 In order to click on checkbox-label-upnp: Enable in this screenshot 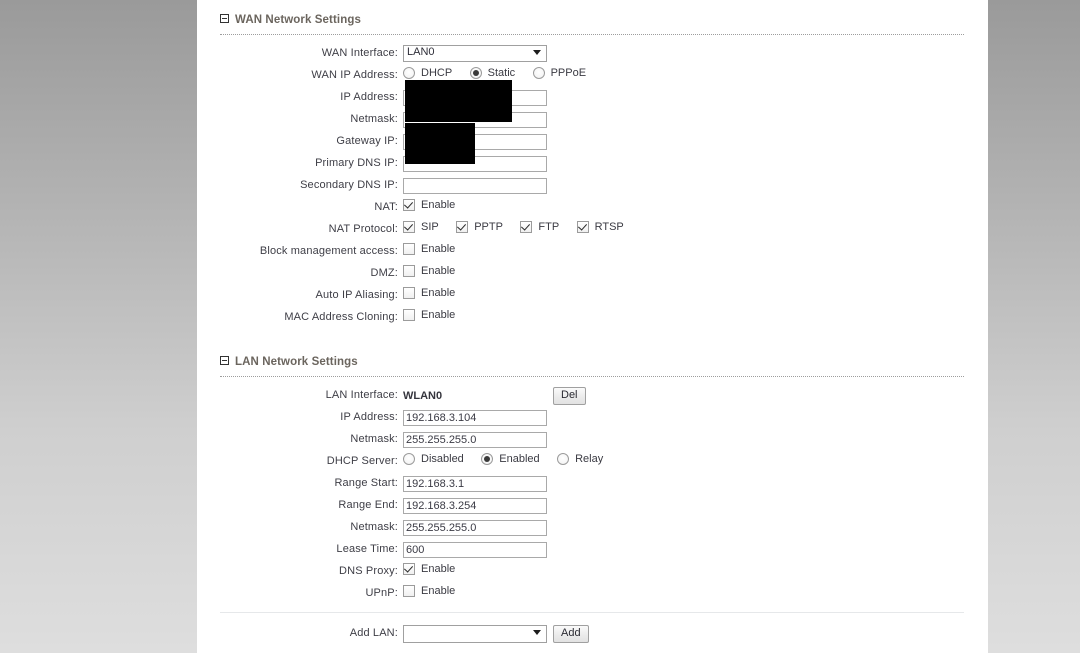, I will do `click(438, 591)`.